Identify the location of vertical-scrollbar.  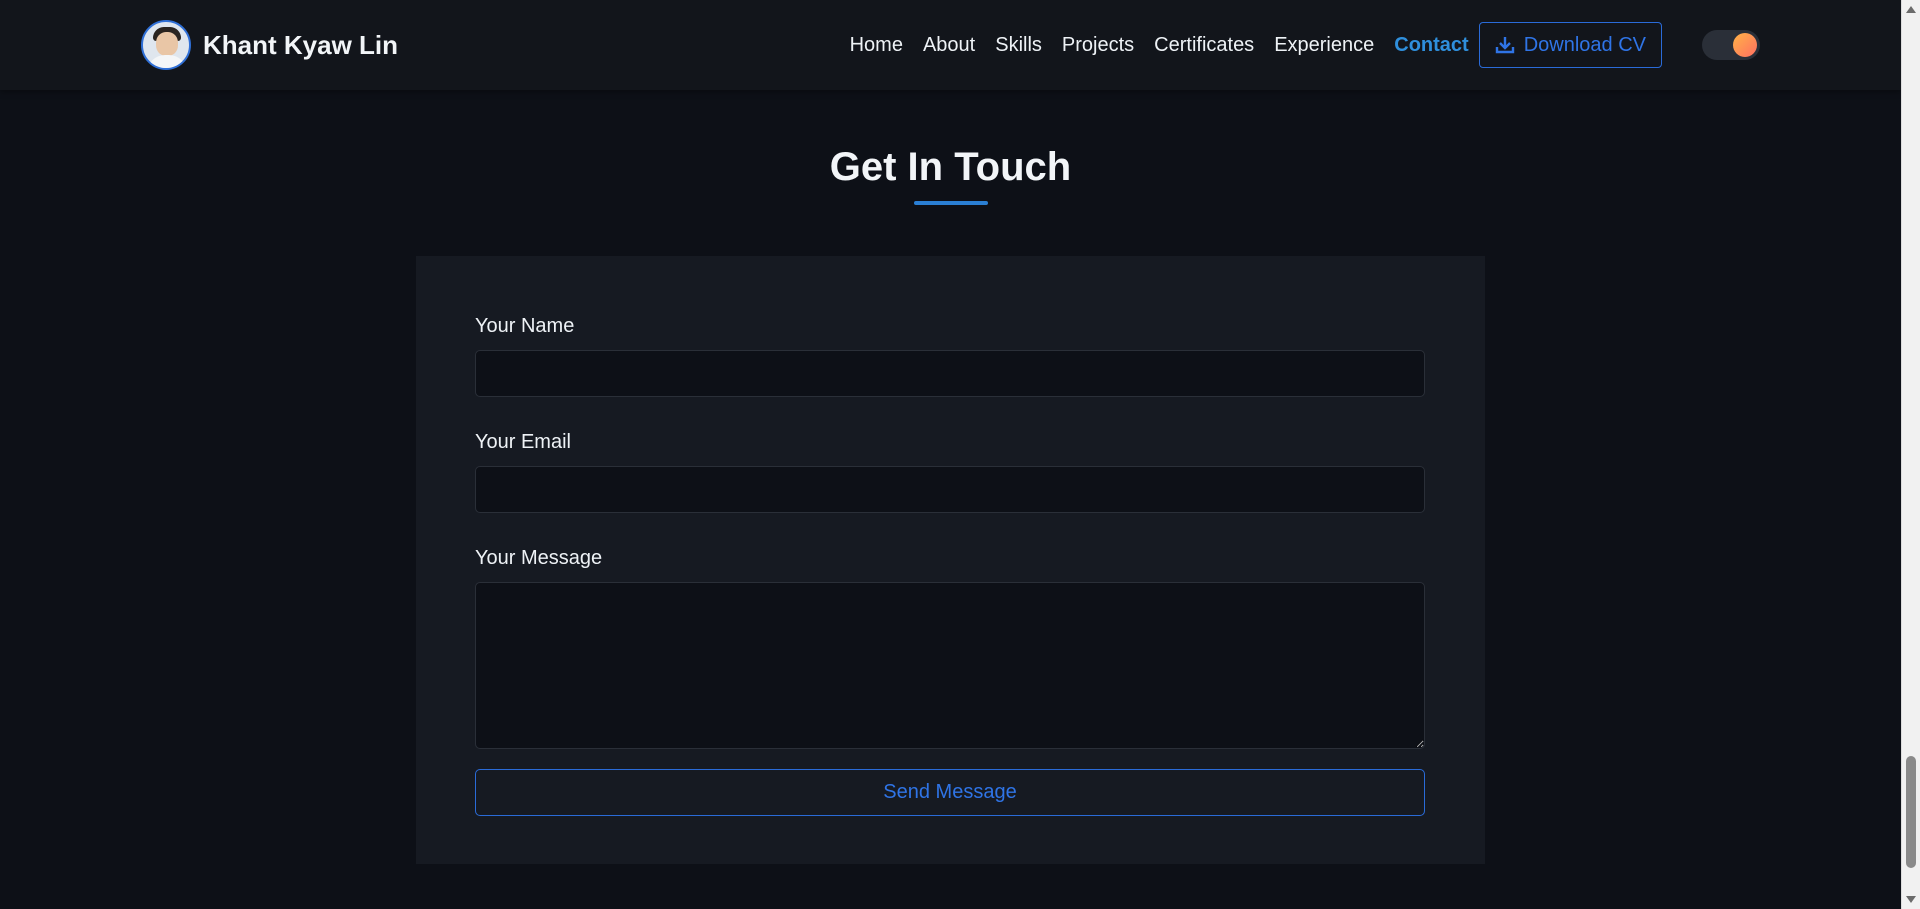
(1910, 454).